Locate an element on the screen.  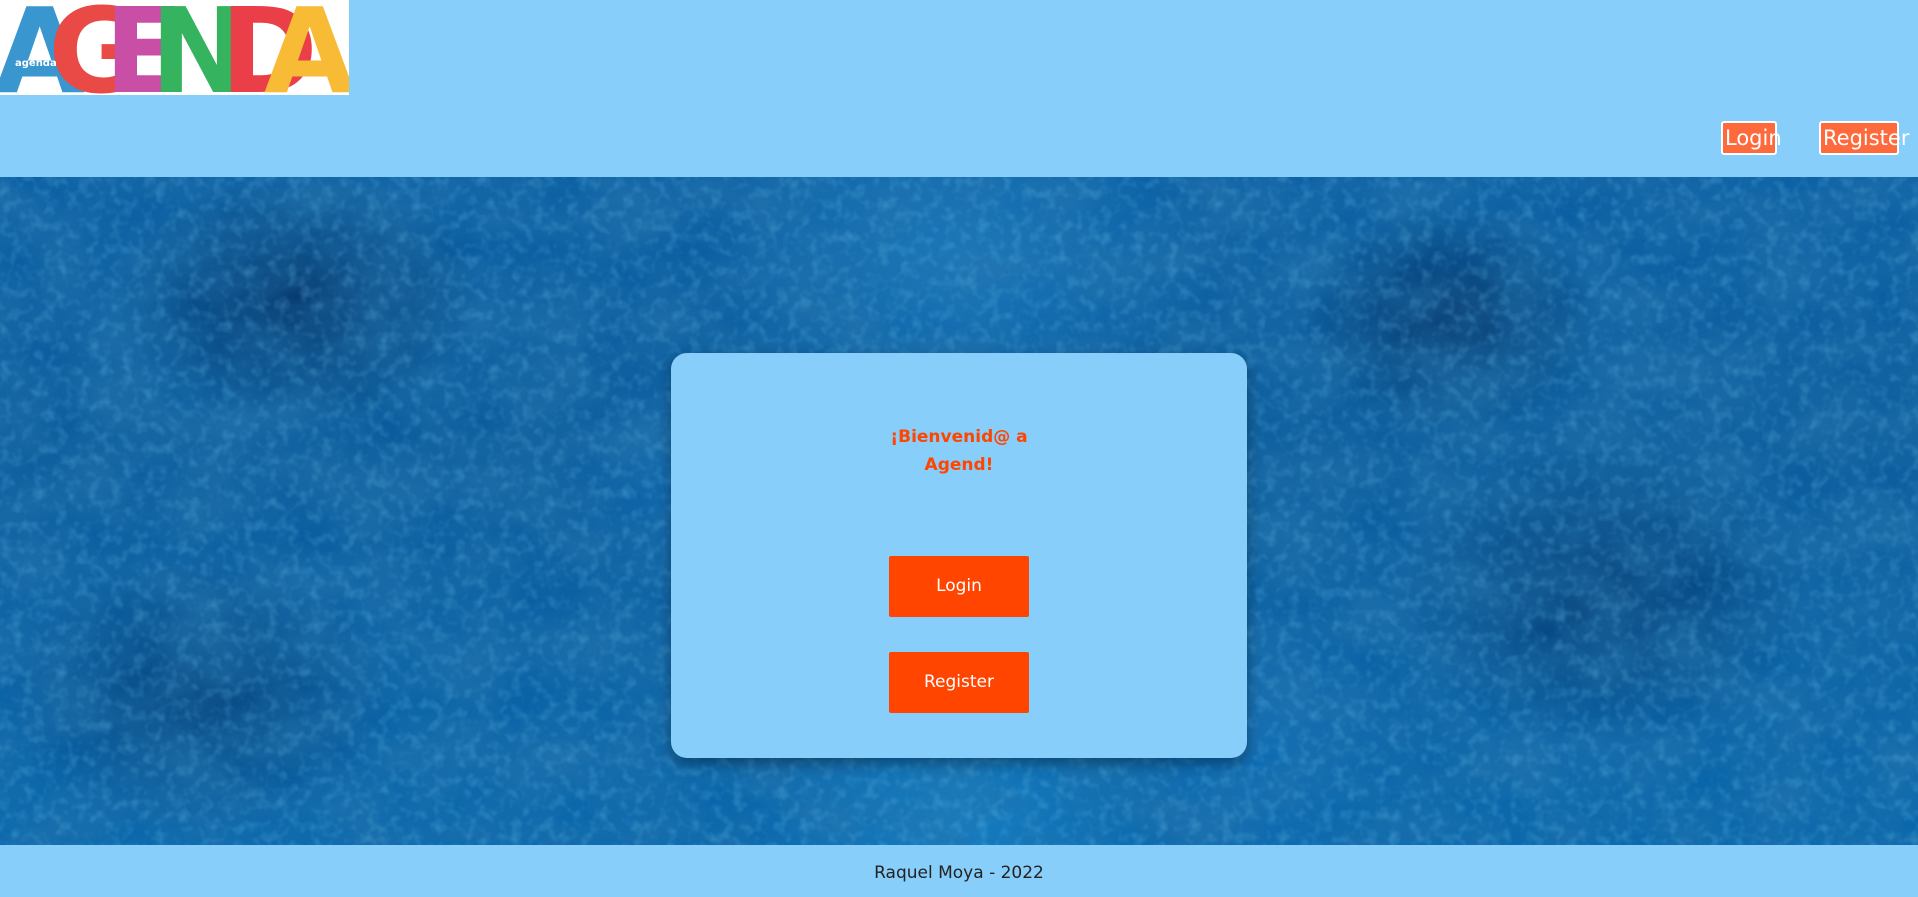
welcome-message: ¡Bienvenid@ a Agend! is located at coordinates (959, 451).